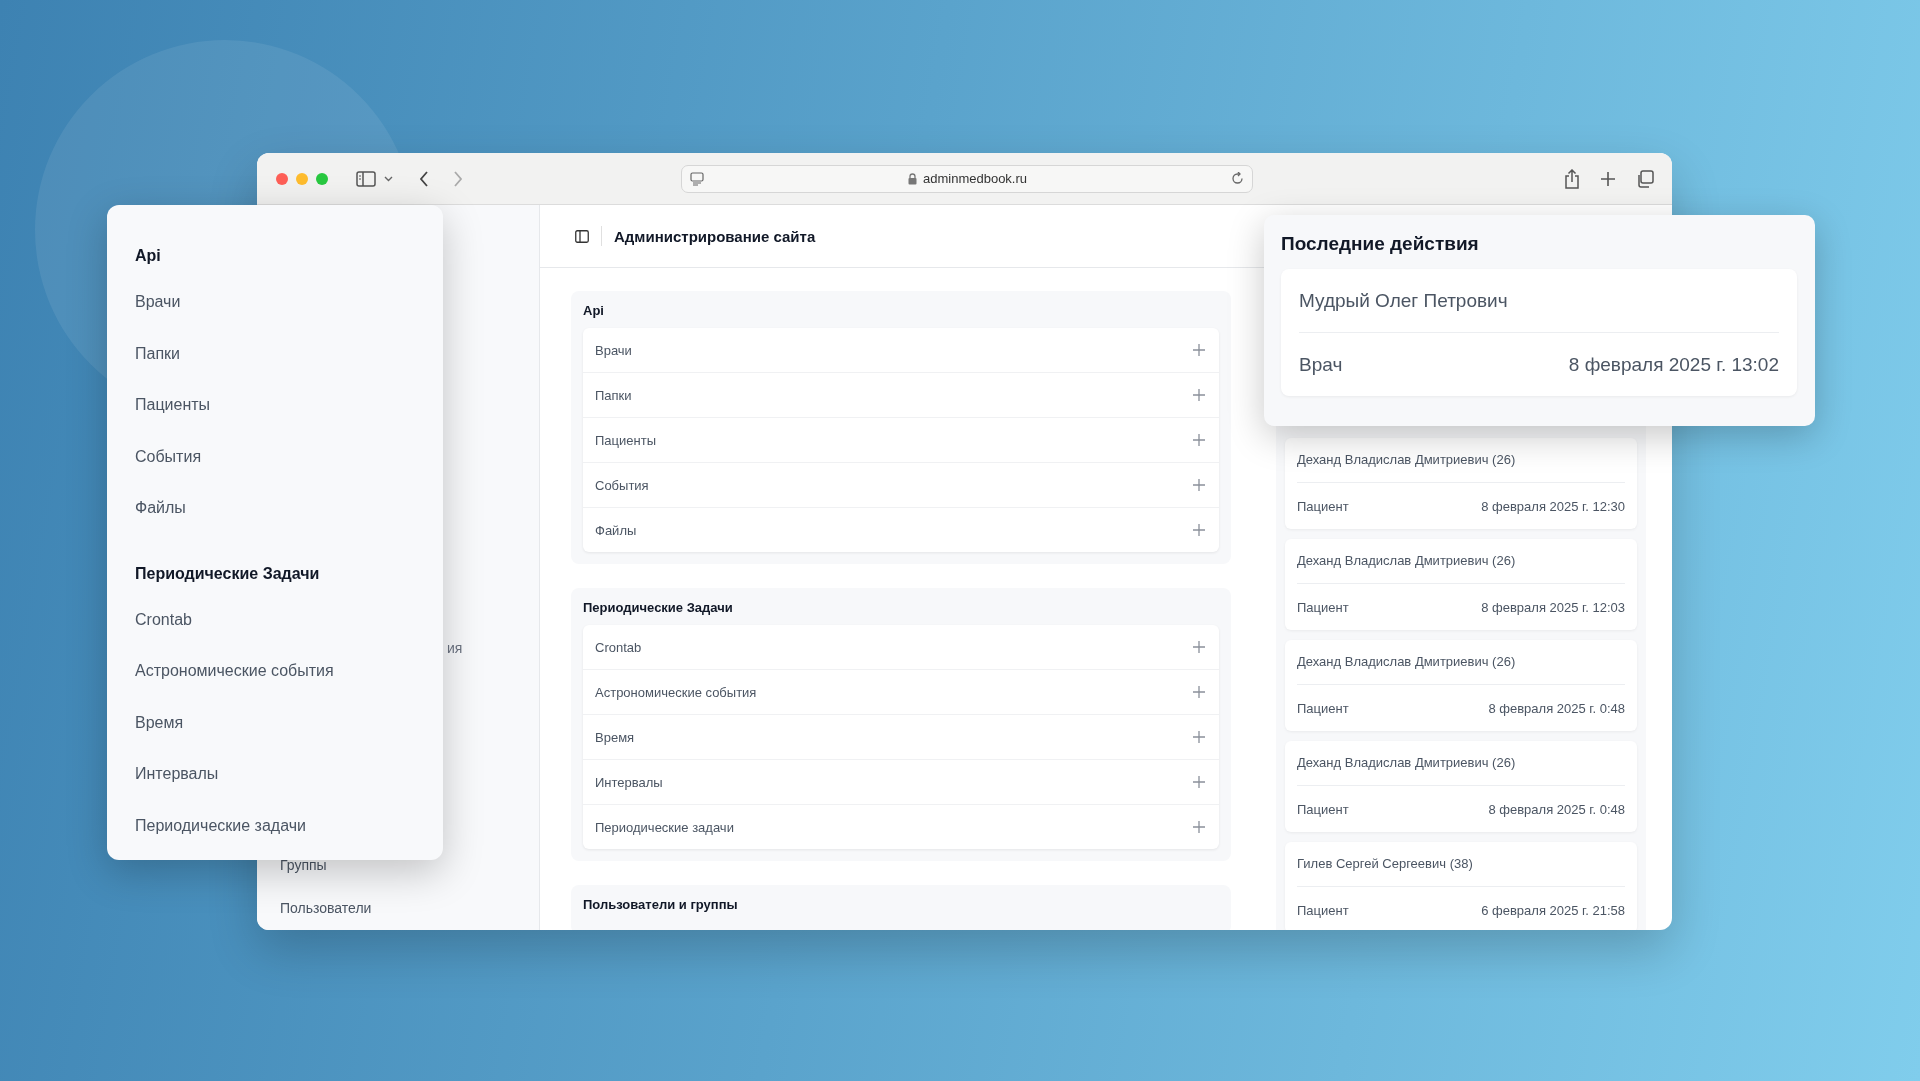  What do you see at coordinates (157, 353) in the screenshot?
I see `menu-item: Папки` at bounding box center [157, 353].